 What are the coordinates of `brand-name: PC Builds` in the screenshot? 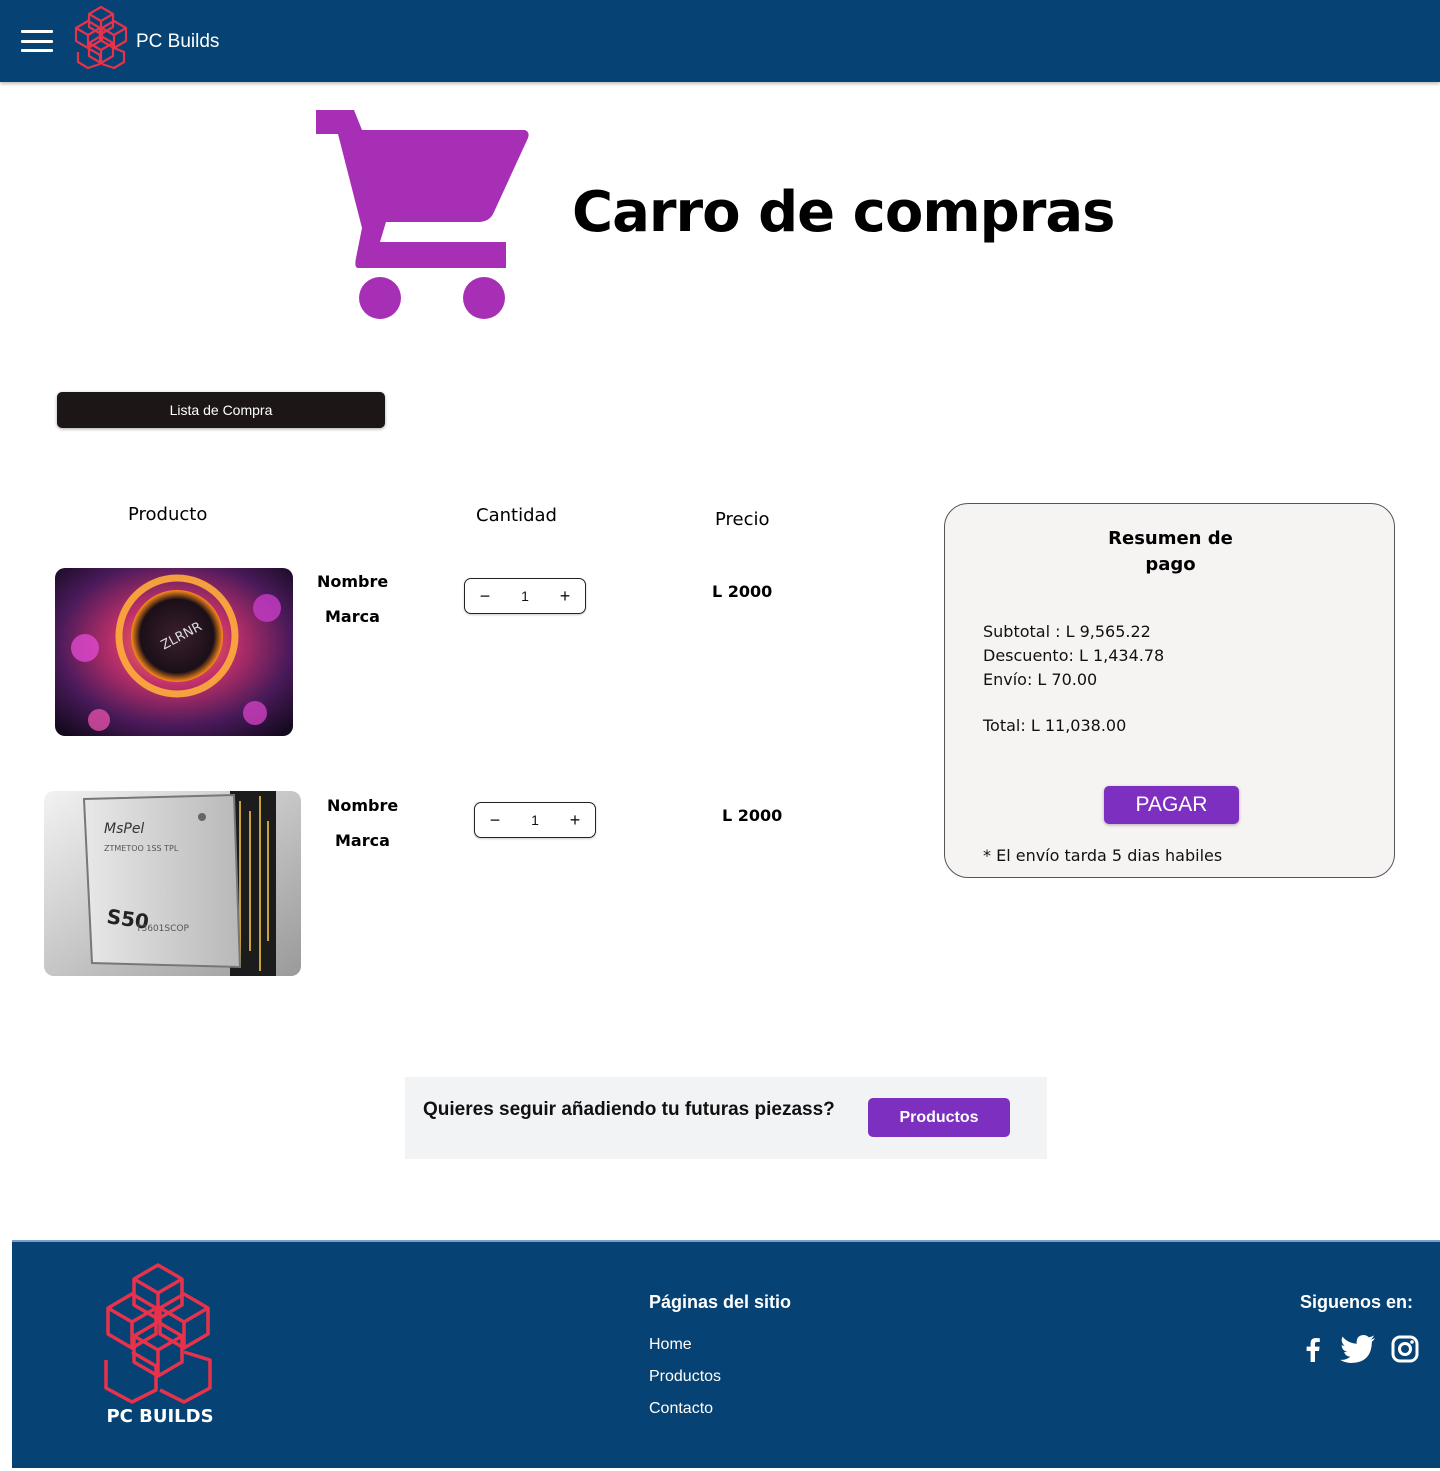 It's located at (177, 42).